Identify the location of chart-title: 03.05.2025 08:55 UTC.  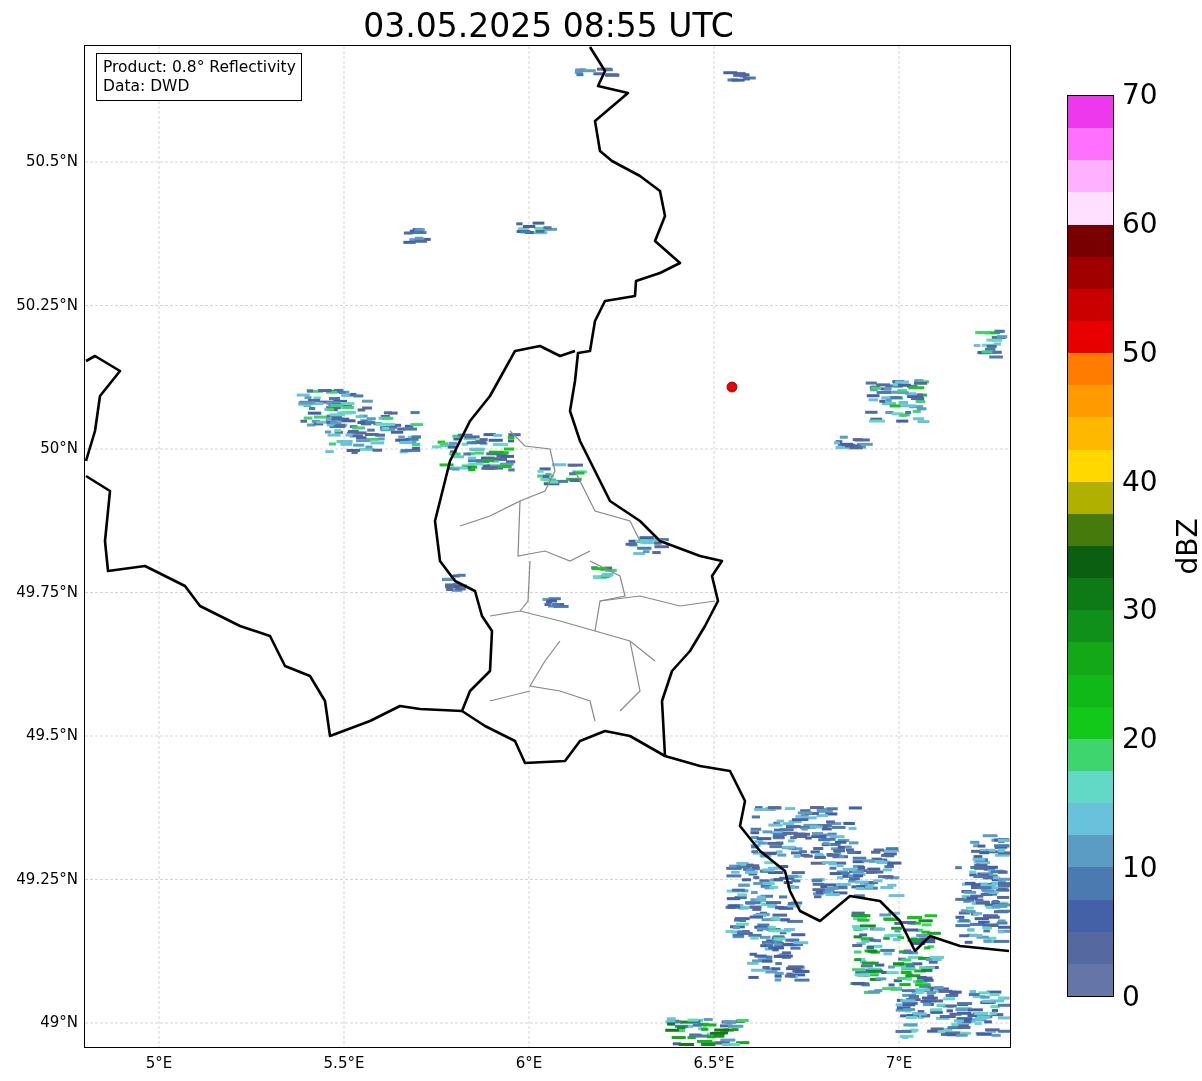
(548, 25).